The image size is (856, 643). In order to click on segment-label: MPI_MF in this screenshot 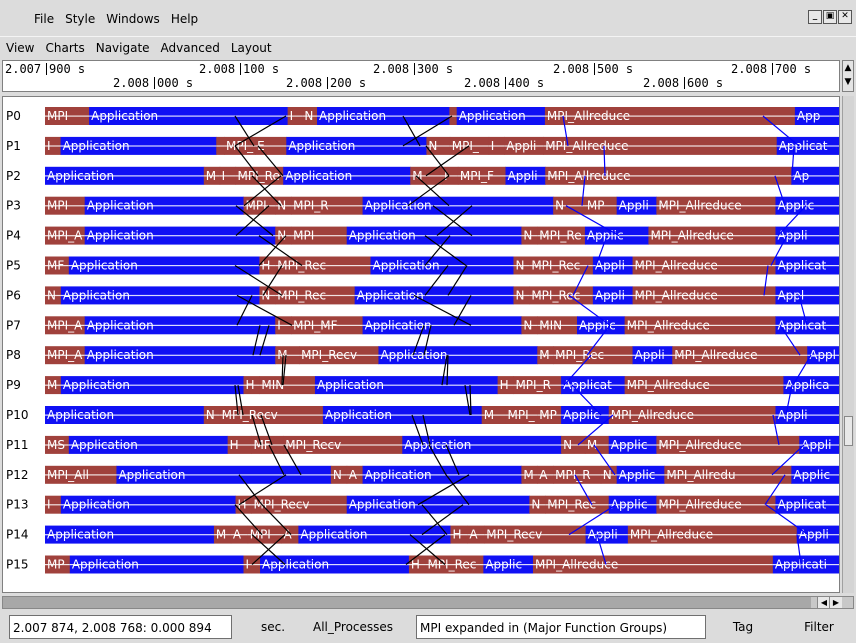, I will do `click(315, 325)`.